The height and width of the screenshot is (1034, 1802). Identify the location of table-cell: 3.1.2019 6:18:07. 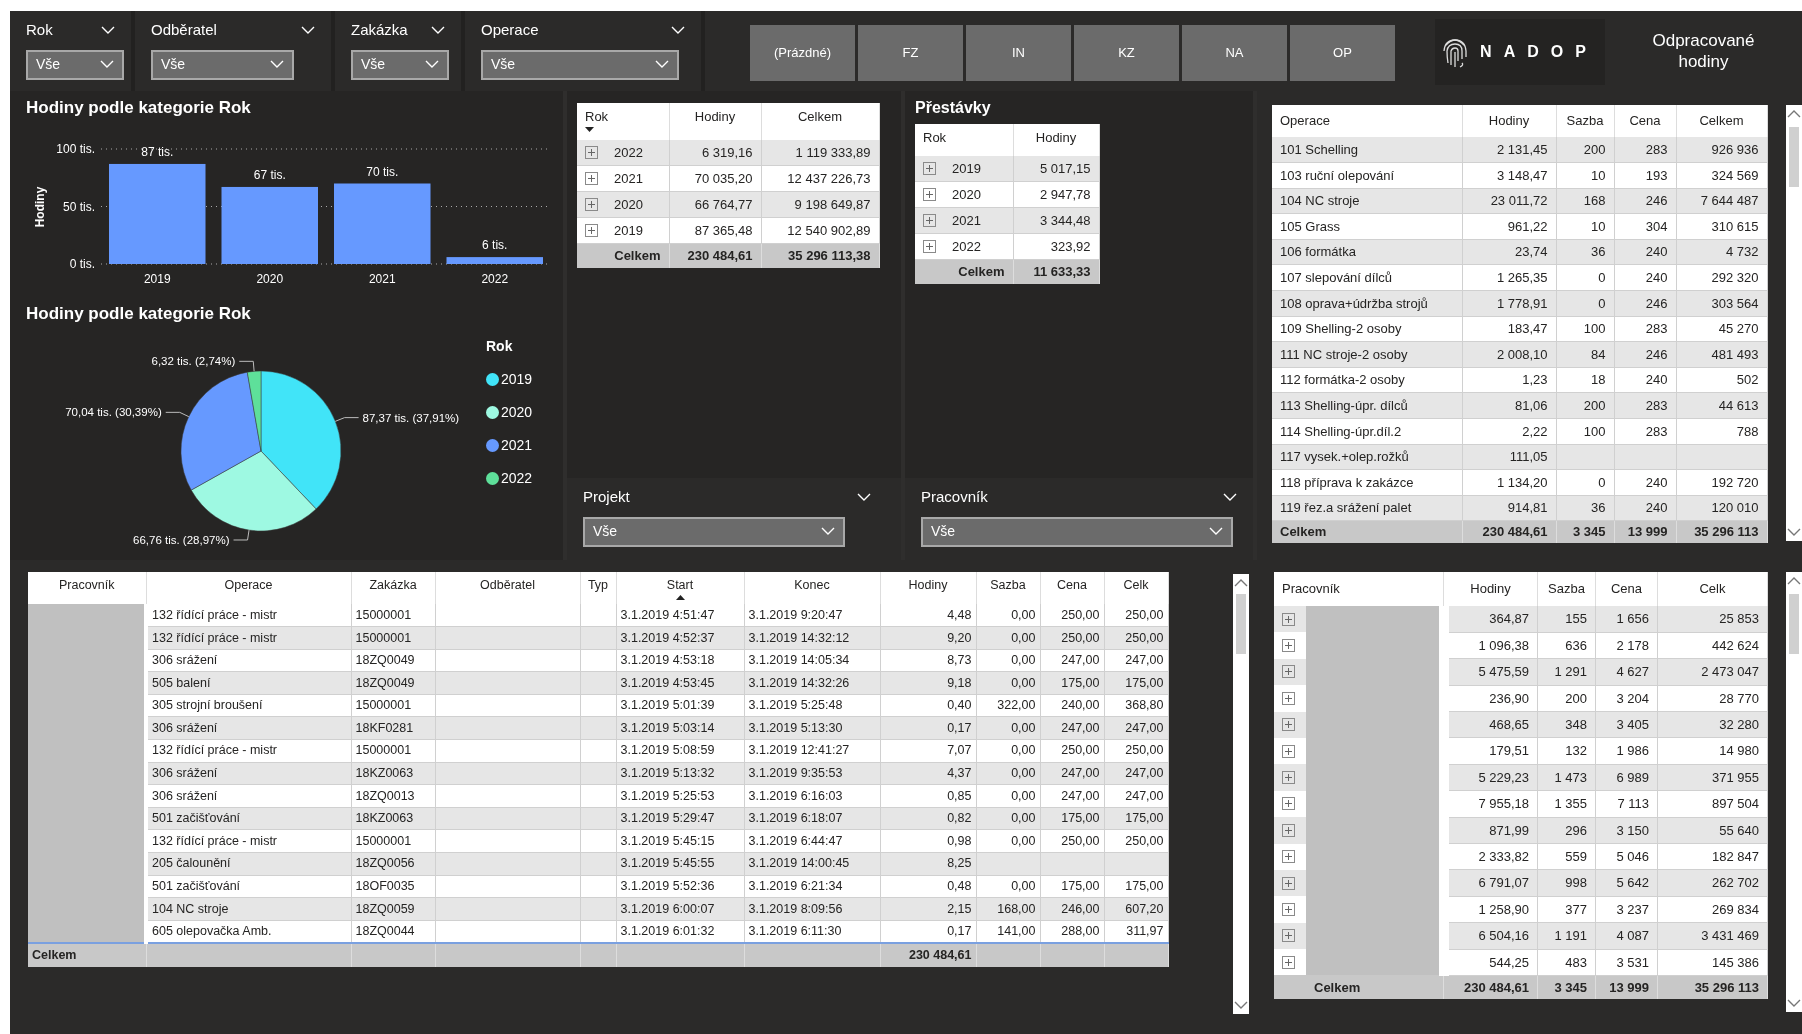
(795, 818).